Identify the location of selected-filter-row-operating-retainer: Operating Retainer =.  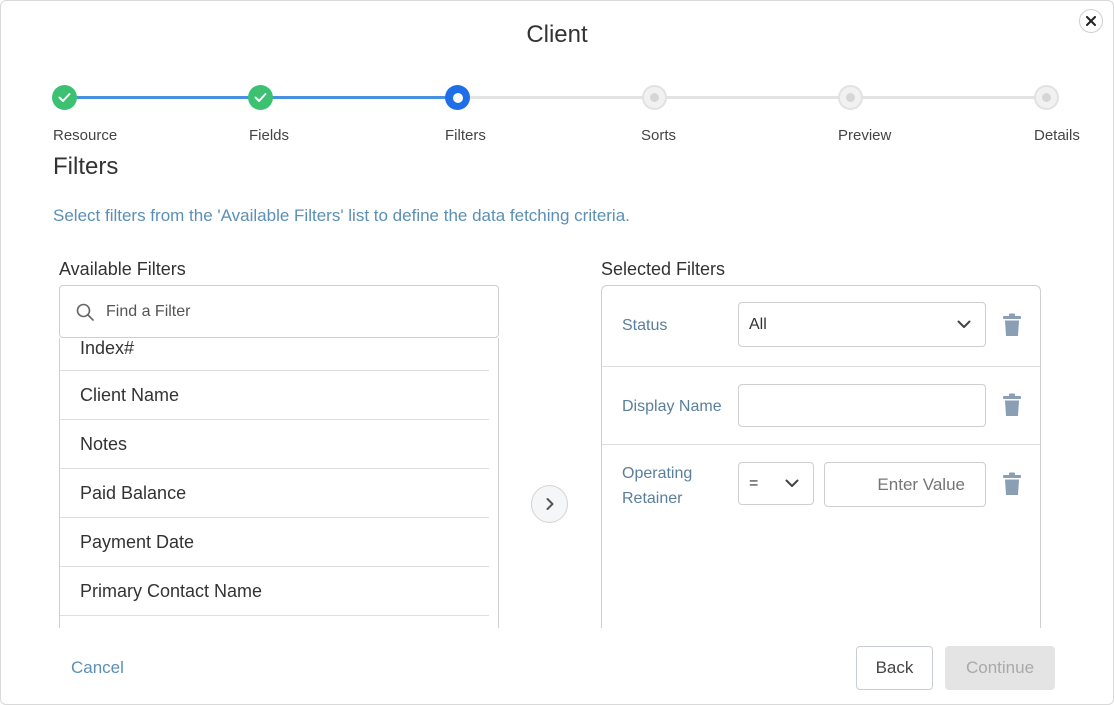
(821, 490).